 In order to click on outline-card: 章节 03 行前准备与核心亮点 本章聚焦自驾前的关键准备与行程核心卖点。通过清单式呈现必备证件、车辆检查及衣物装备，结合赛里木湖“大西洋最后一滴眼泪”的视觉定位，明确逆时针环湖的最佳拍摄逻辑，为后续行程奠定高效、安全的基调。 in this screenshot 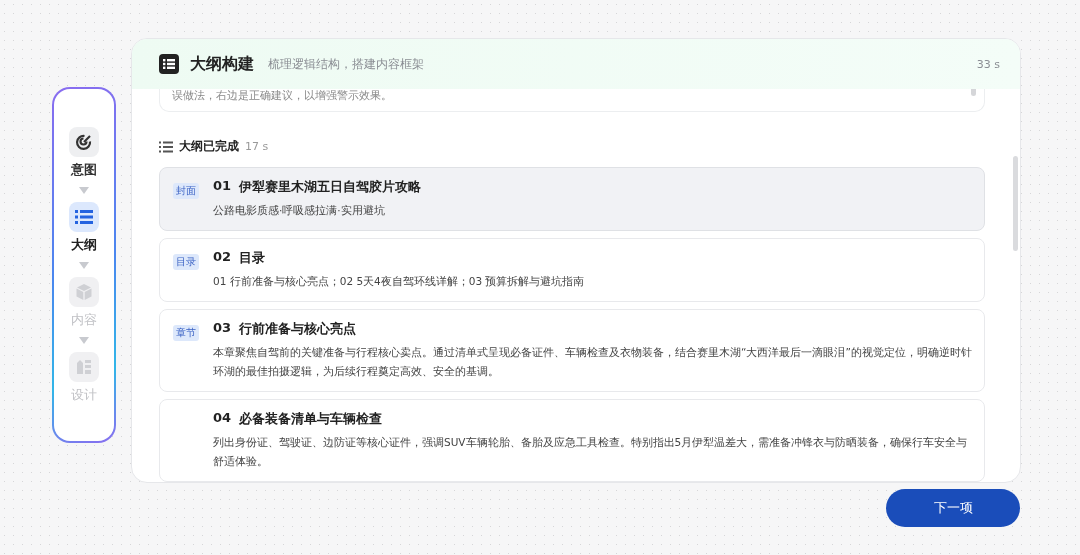, I will do `click(572, 350)`.